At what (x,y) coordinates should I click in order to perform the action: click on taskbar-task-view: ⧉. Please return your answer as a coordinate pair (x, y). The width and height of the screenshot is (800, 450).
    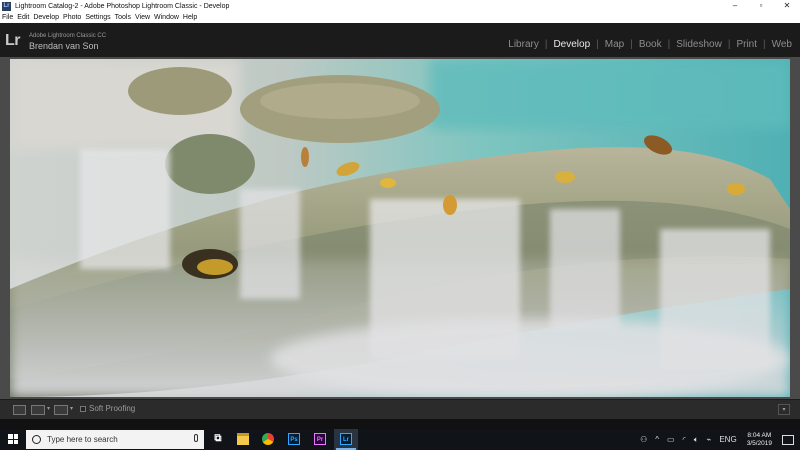
    Looking at the image, I should click on (218, 439).